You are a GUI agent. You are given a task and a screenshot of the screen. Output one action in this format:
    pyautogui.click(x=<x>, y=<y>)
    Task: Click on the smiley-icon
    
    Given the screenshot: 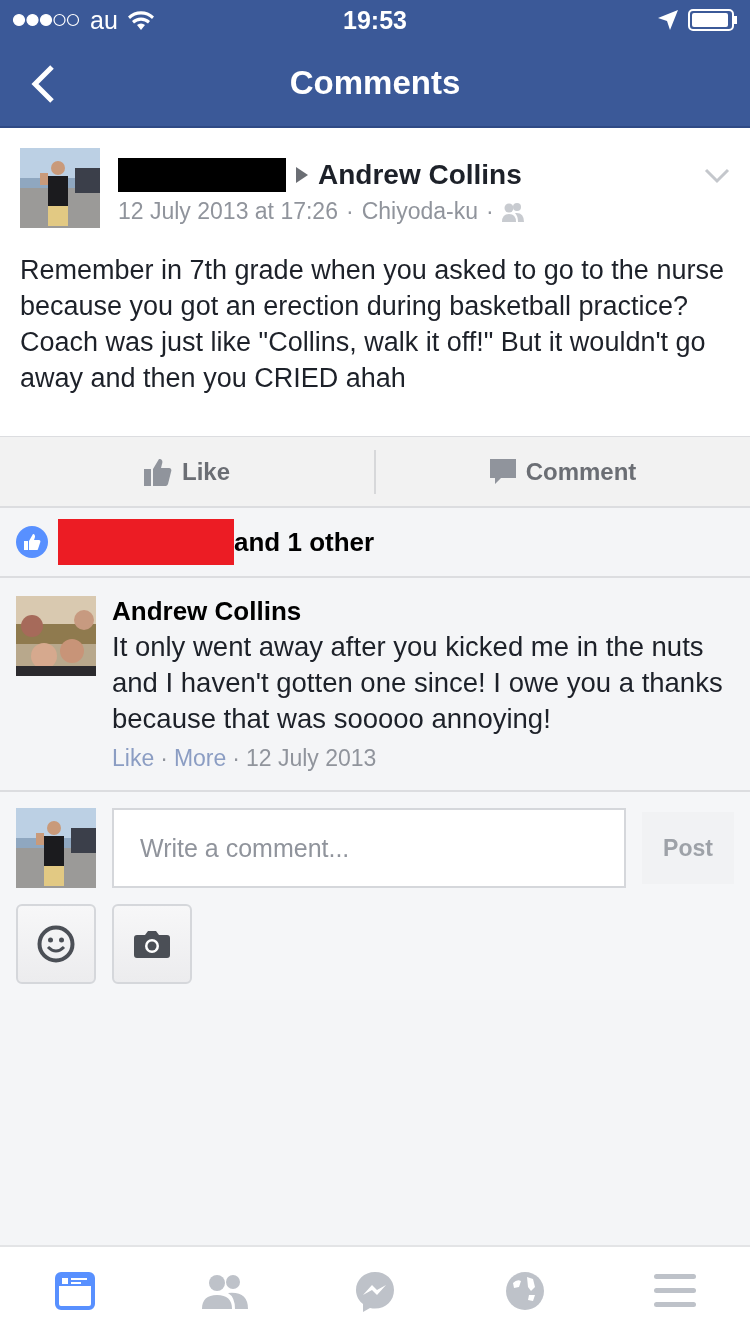 What is the action you would take?
    pyautogui.click(x=56, y=944)
    